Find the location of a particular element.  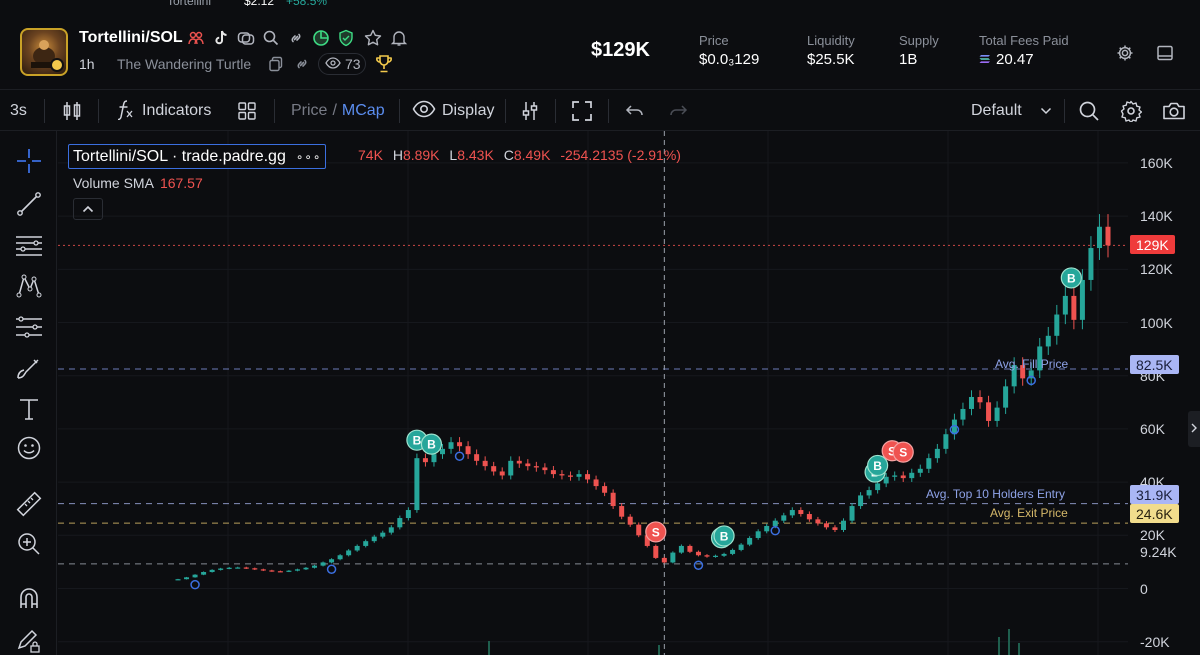

magnet-icon is located at coordinates (29, 599).